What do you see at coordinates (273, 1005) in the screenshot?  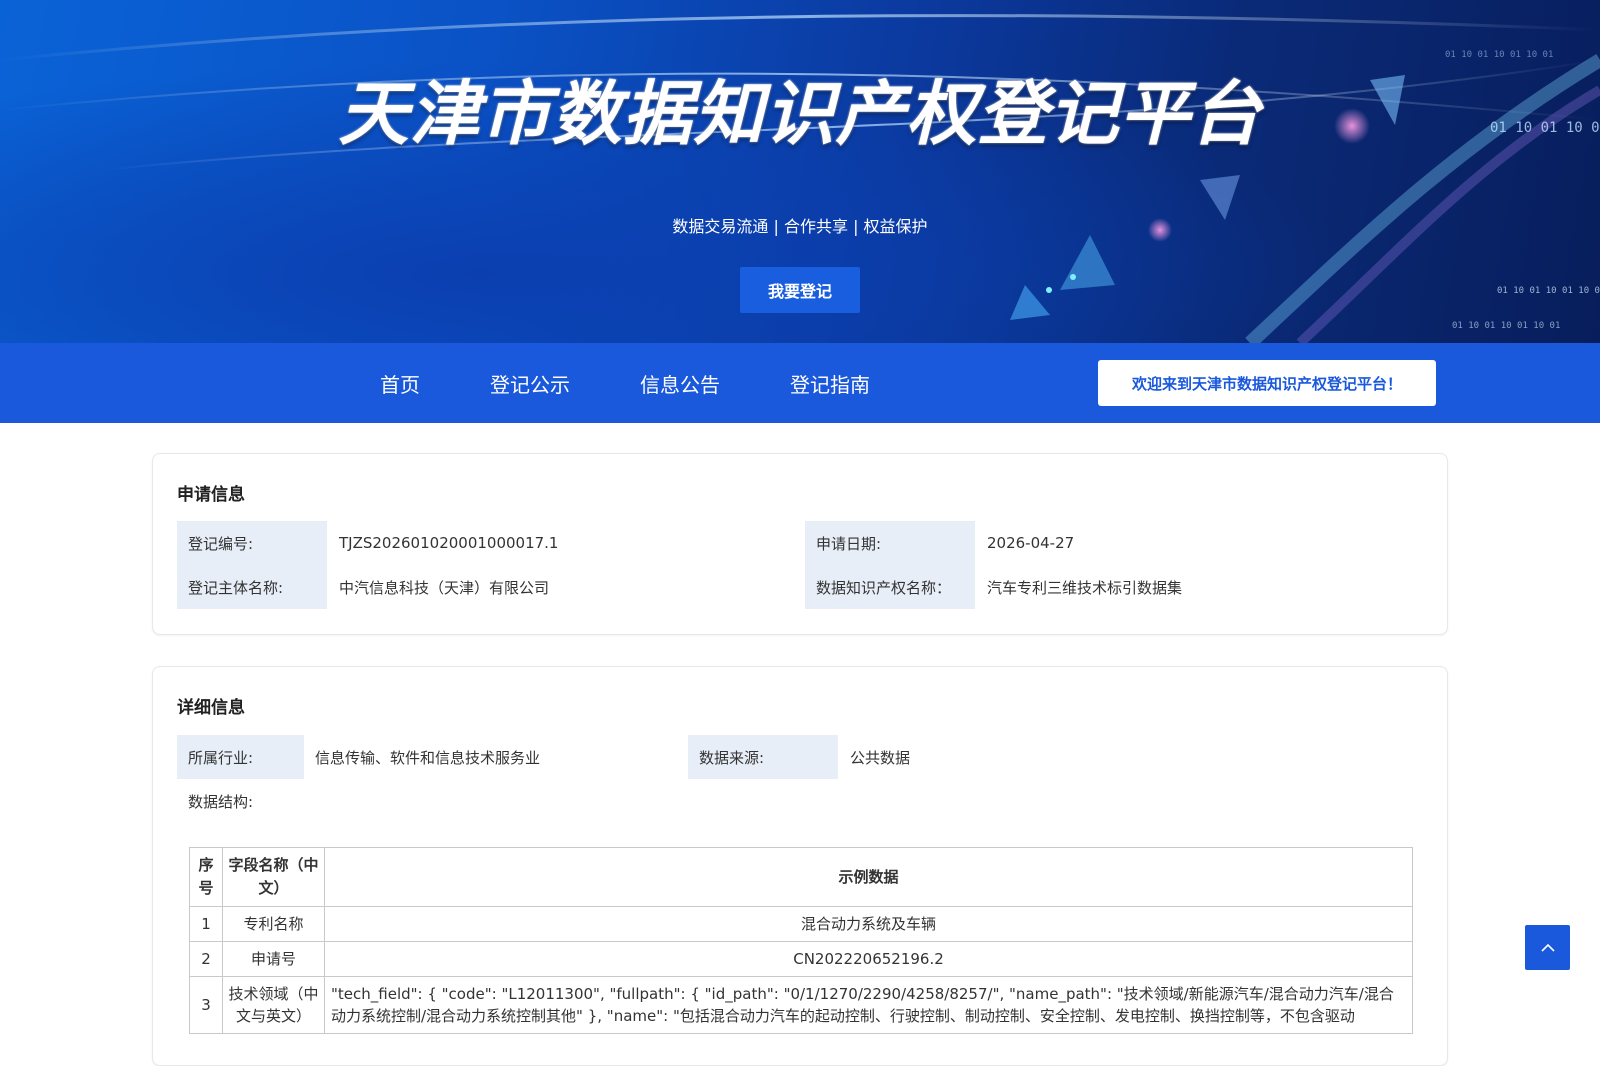 I see `table-cell-field-name: 技术领域（中文与英文）` at bounding box center [273, 1005].